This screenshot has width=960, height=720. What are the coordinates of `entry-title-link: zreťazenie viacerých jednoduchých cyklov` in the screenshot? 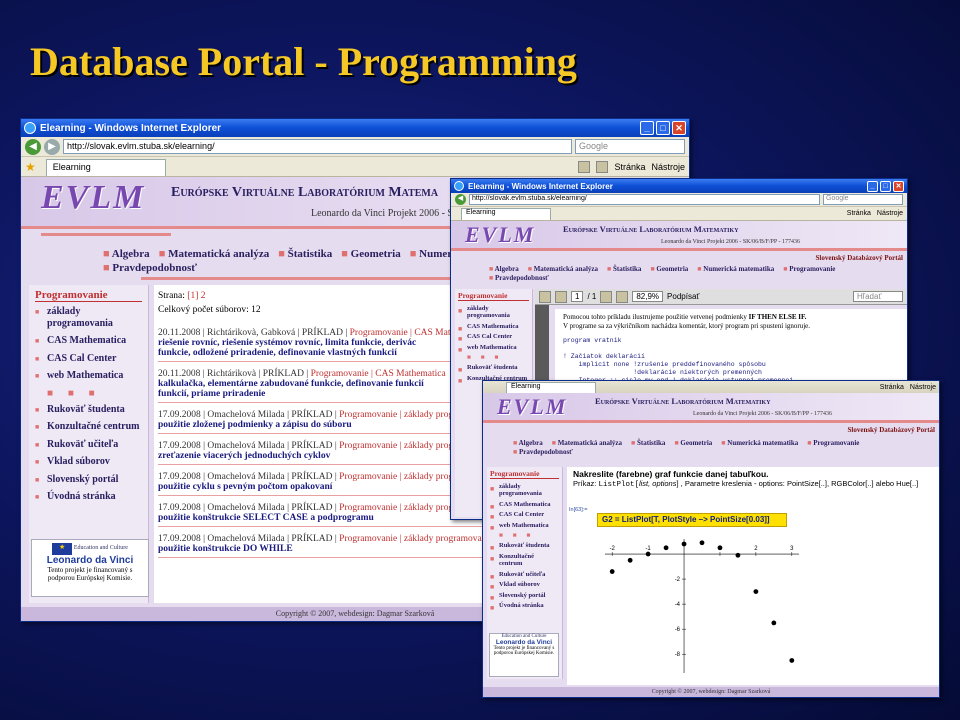 It's located at (308, 456).